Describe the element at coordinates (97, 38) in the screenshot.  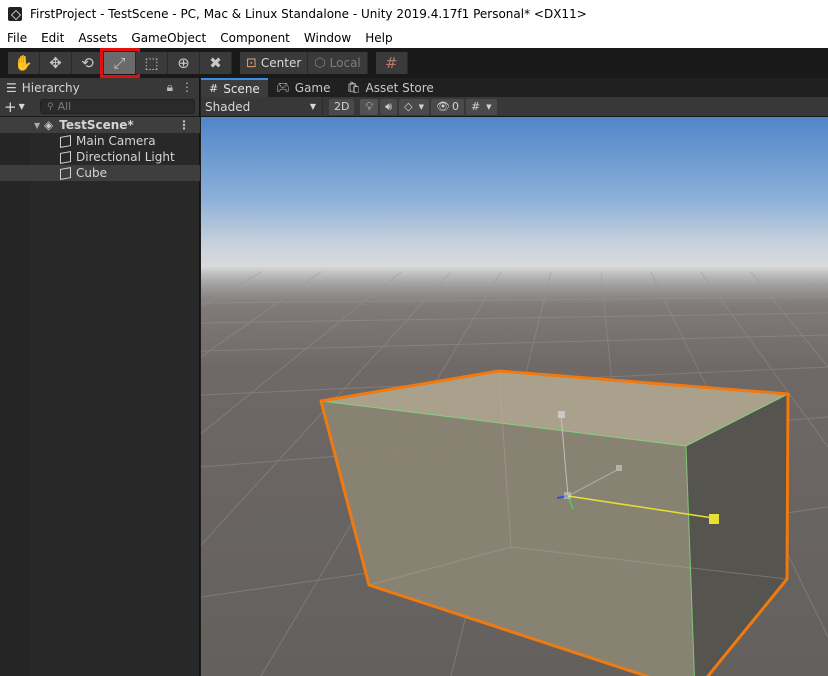
I see `menu-assets: Assets` at that location.